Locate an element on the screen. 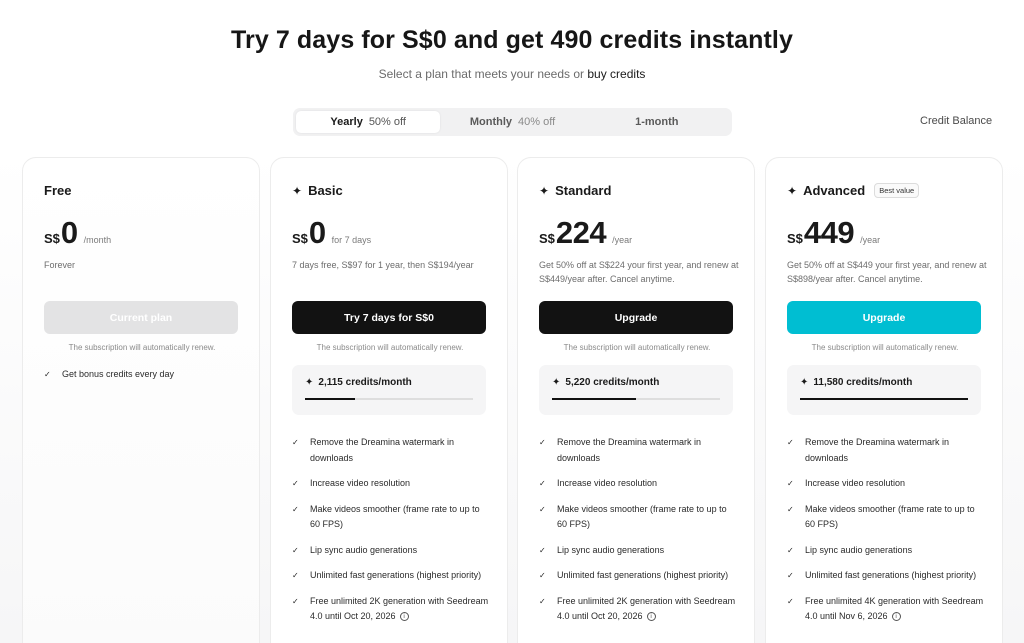  plan-header: ✦ Advanced Best value is located at coordinates (853, 190).